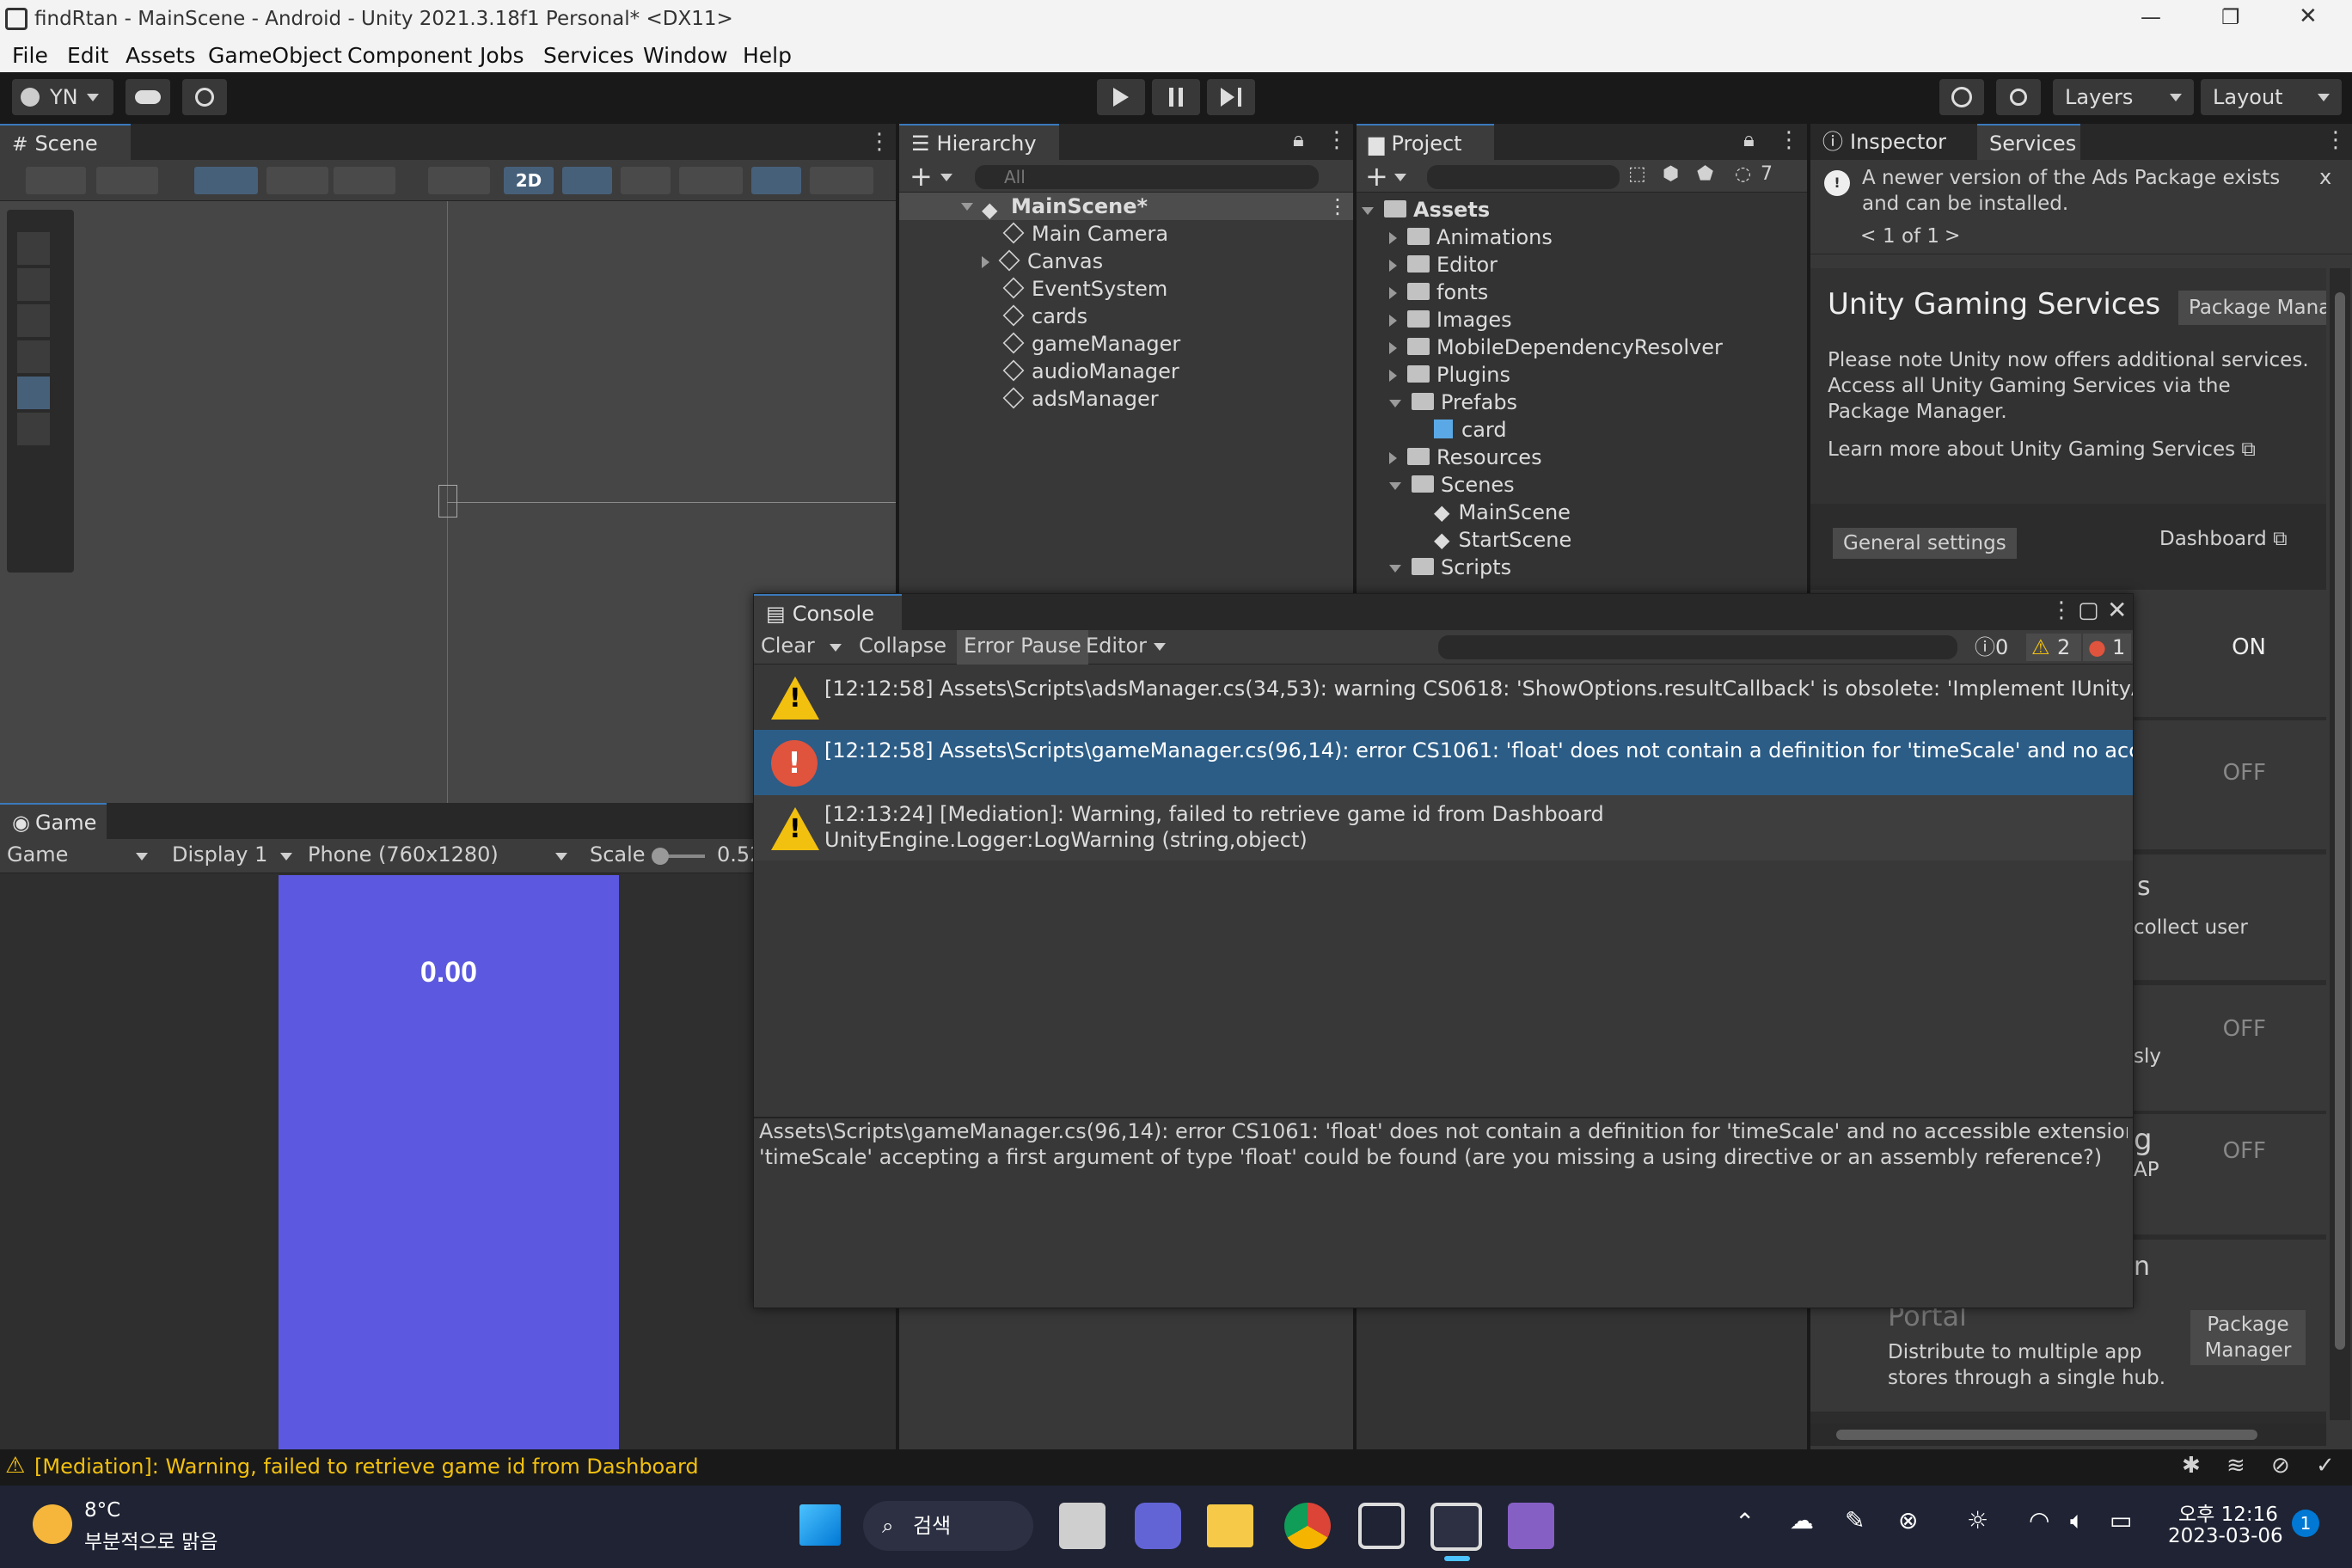 This screenshot has height=1568, width=2352. I want to click on project-asset: card, so click(1470, 430).